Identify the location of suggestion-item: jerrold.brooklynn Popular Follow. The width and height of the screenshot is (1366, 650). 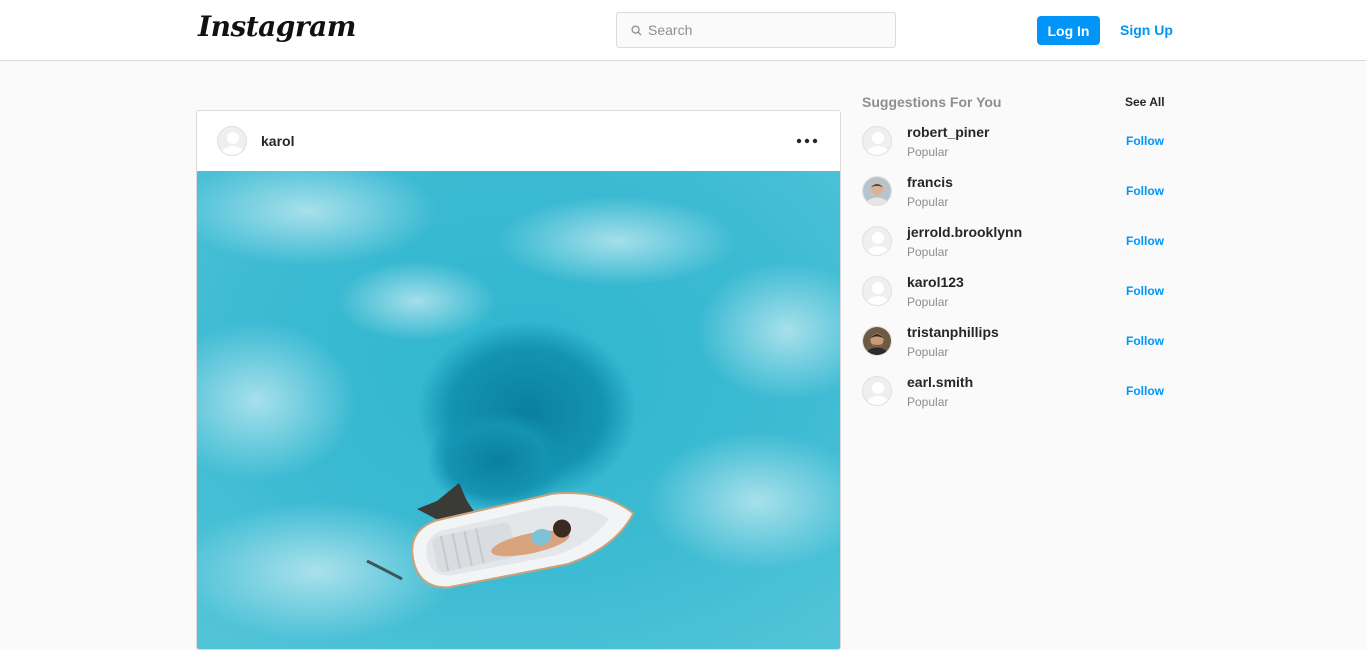
(1014, 246).